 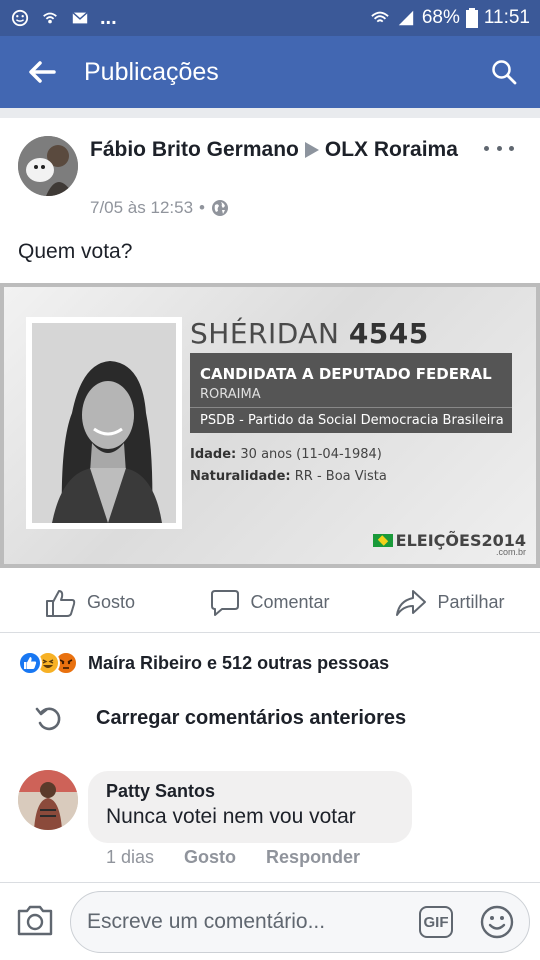 I want to click on mail-icon, so click(x=80, y=18).